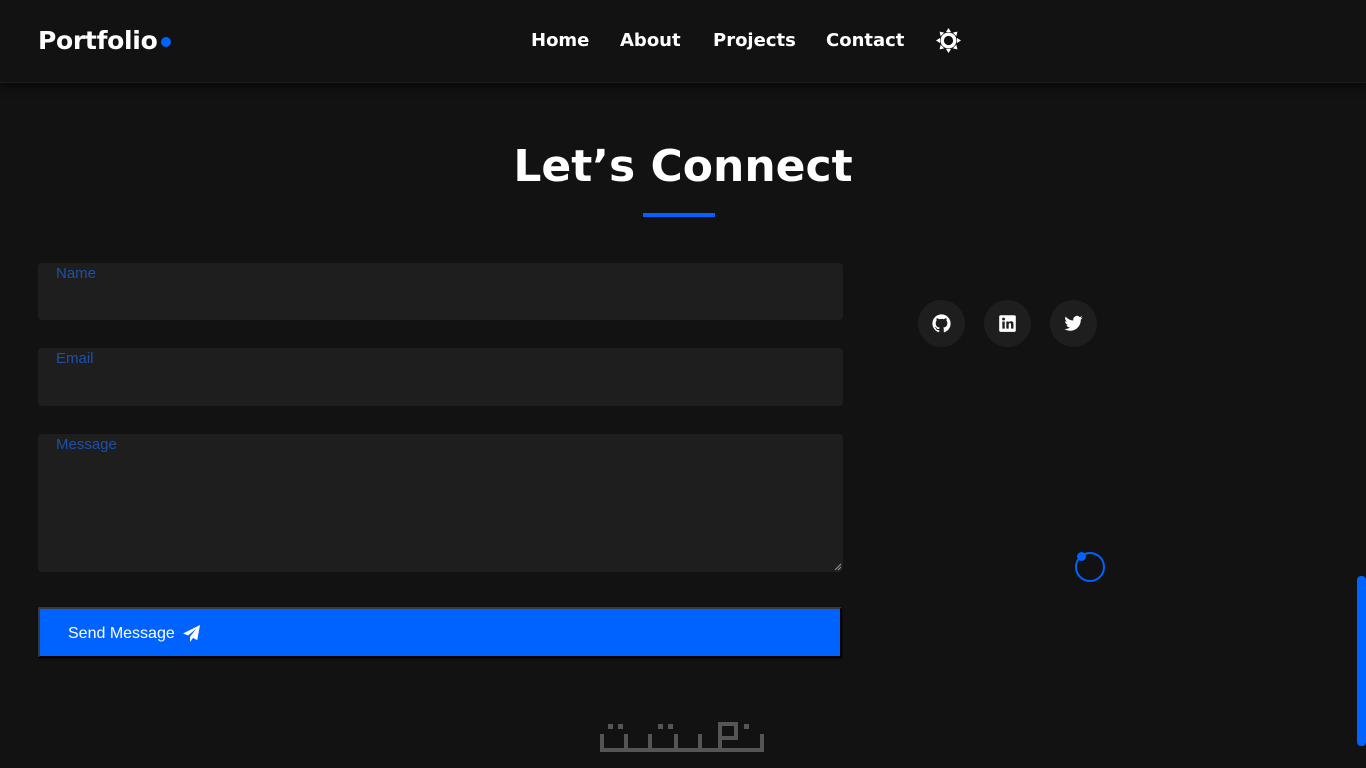 The height and width of the screenshot is (768, 1366). Describe the element at coordinates (191, 633) in the screenshot. I see `paper-plane-icon` at that location.